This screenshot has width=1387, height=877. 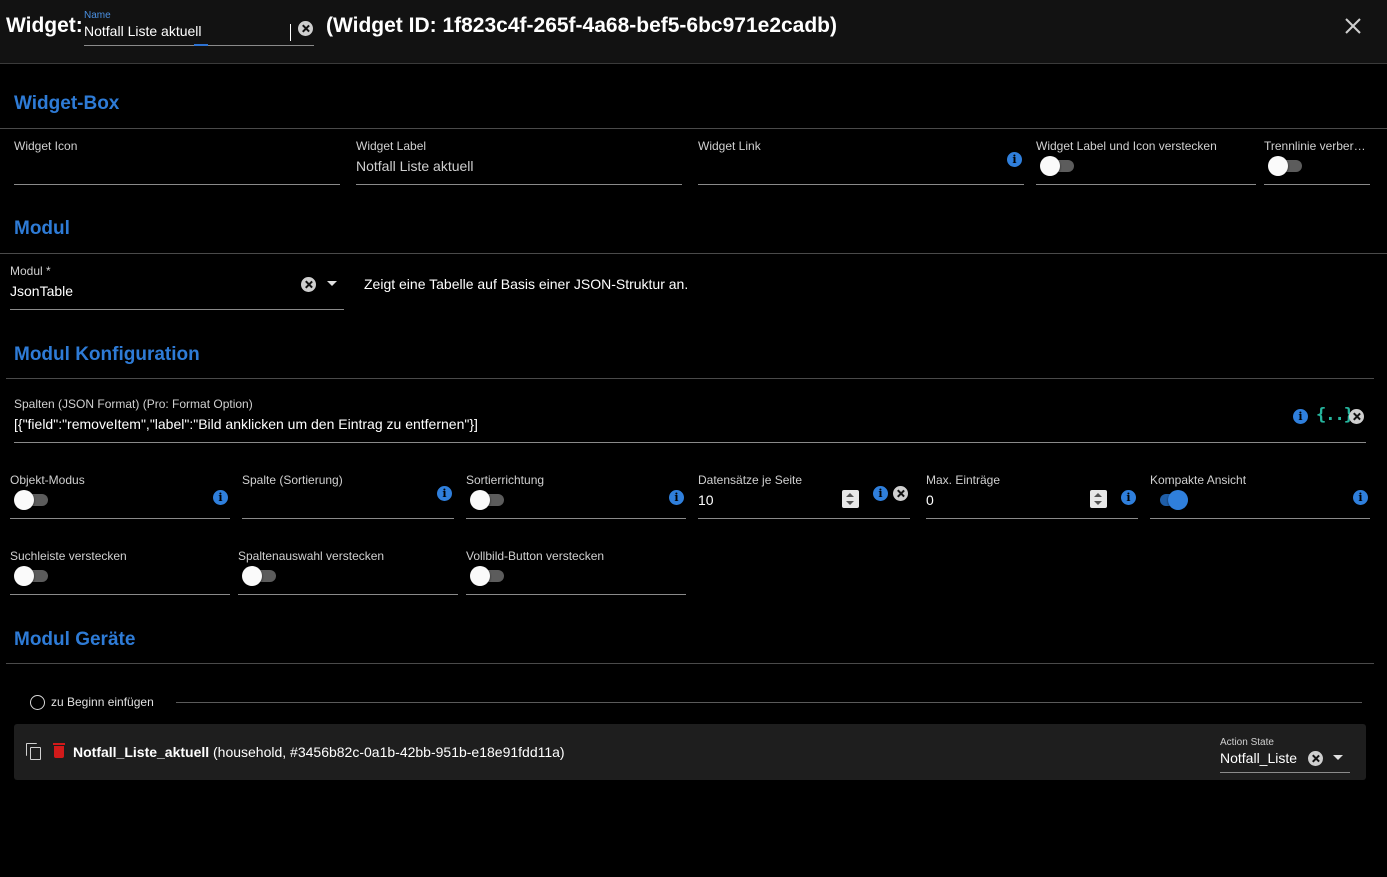 I want to click on section-title-modul-konfiguration: Modul Konfiguration, so click(x=107, y=354).